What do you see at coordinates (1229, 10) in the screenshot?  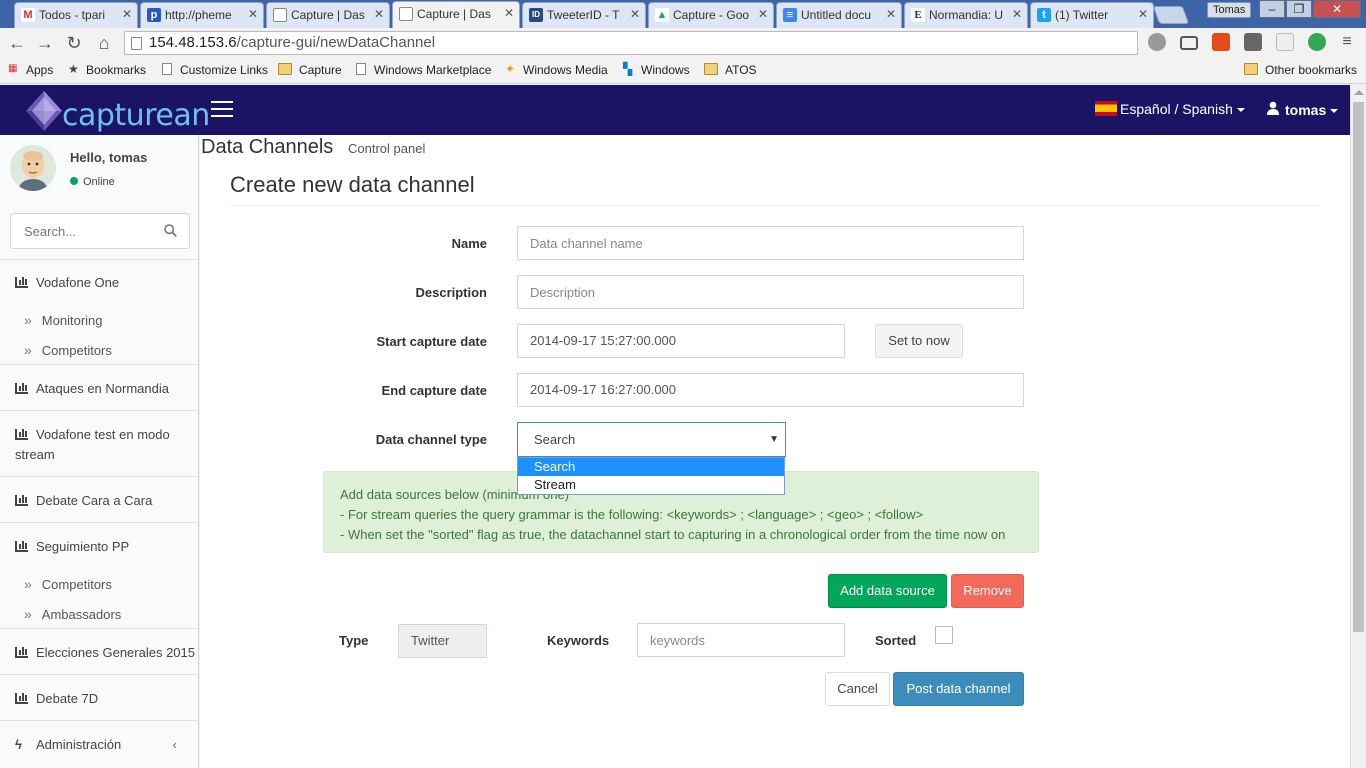 I see `window-profile-button: Tomas` at bounding box center [1229, 10].